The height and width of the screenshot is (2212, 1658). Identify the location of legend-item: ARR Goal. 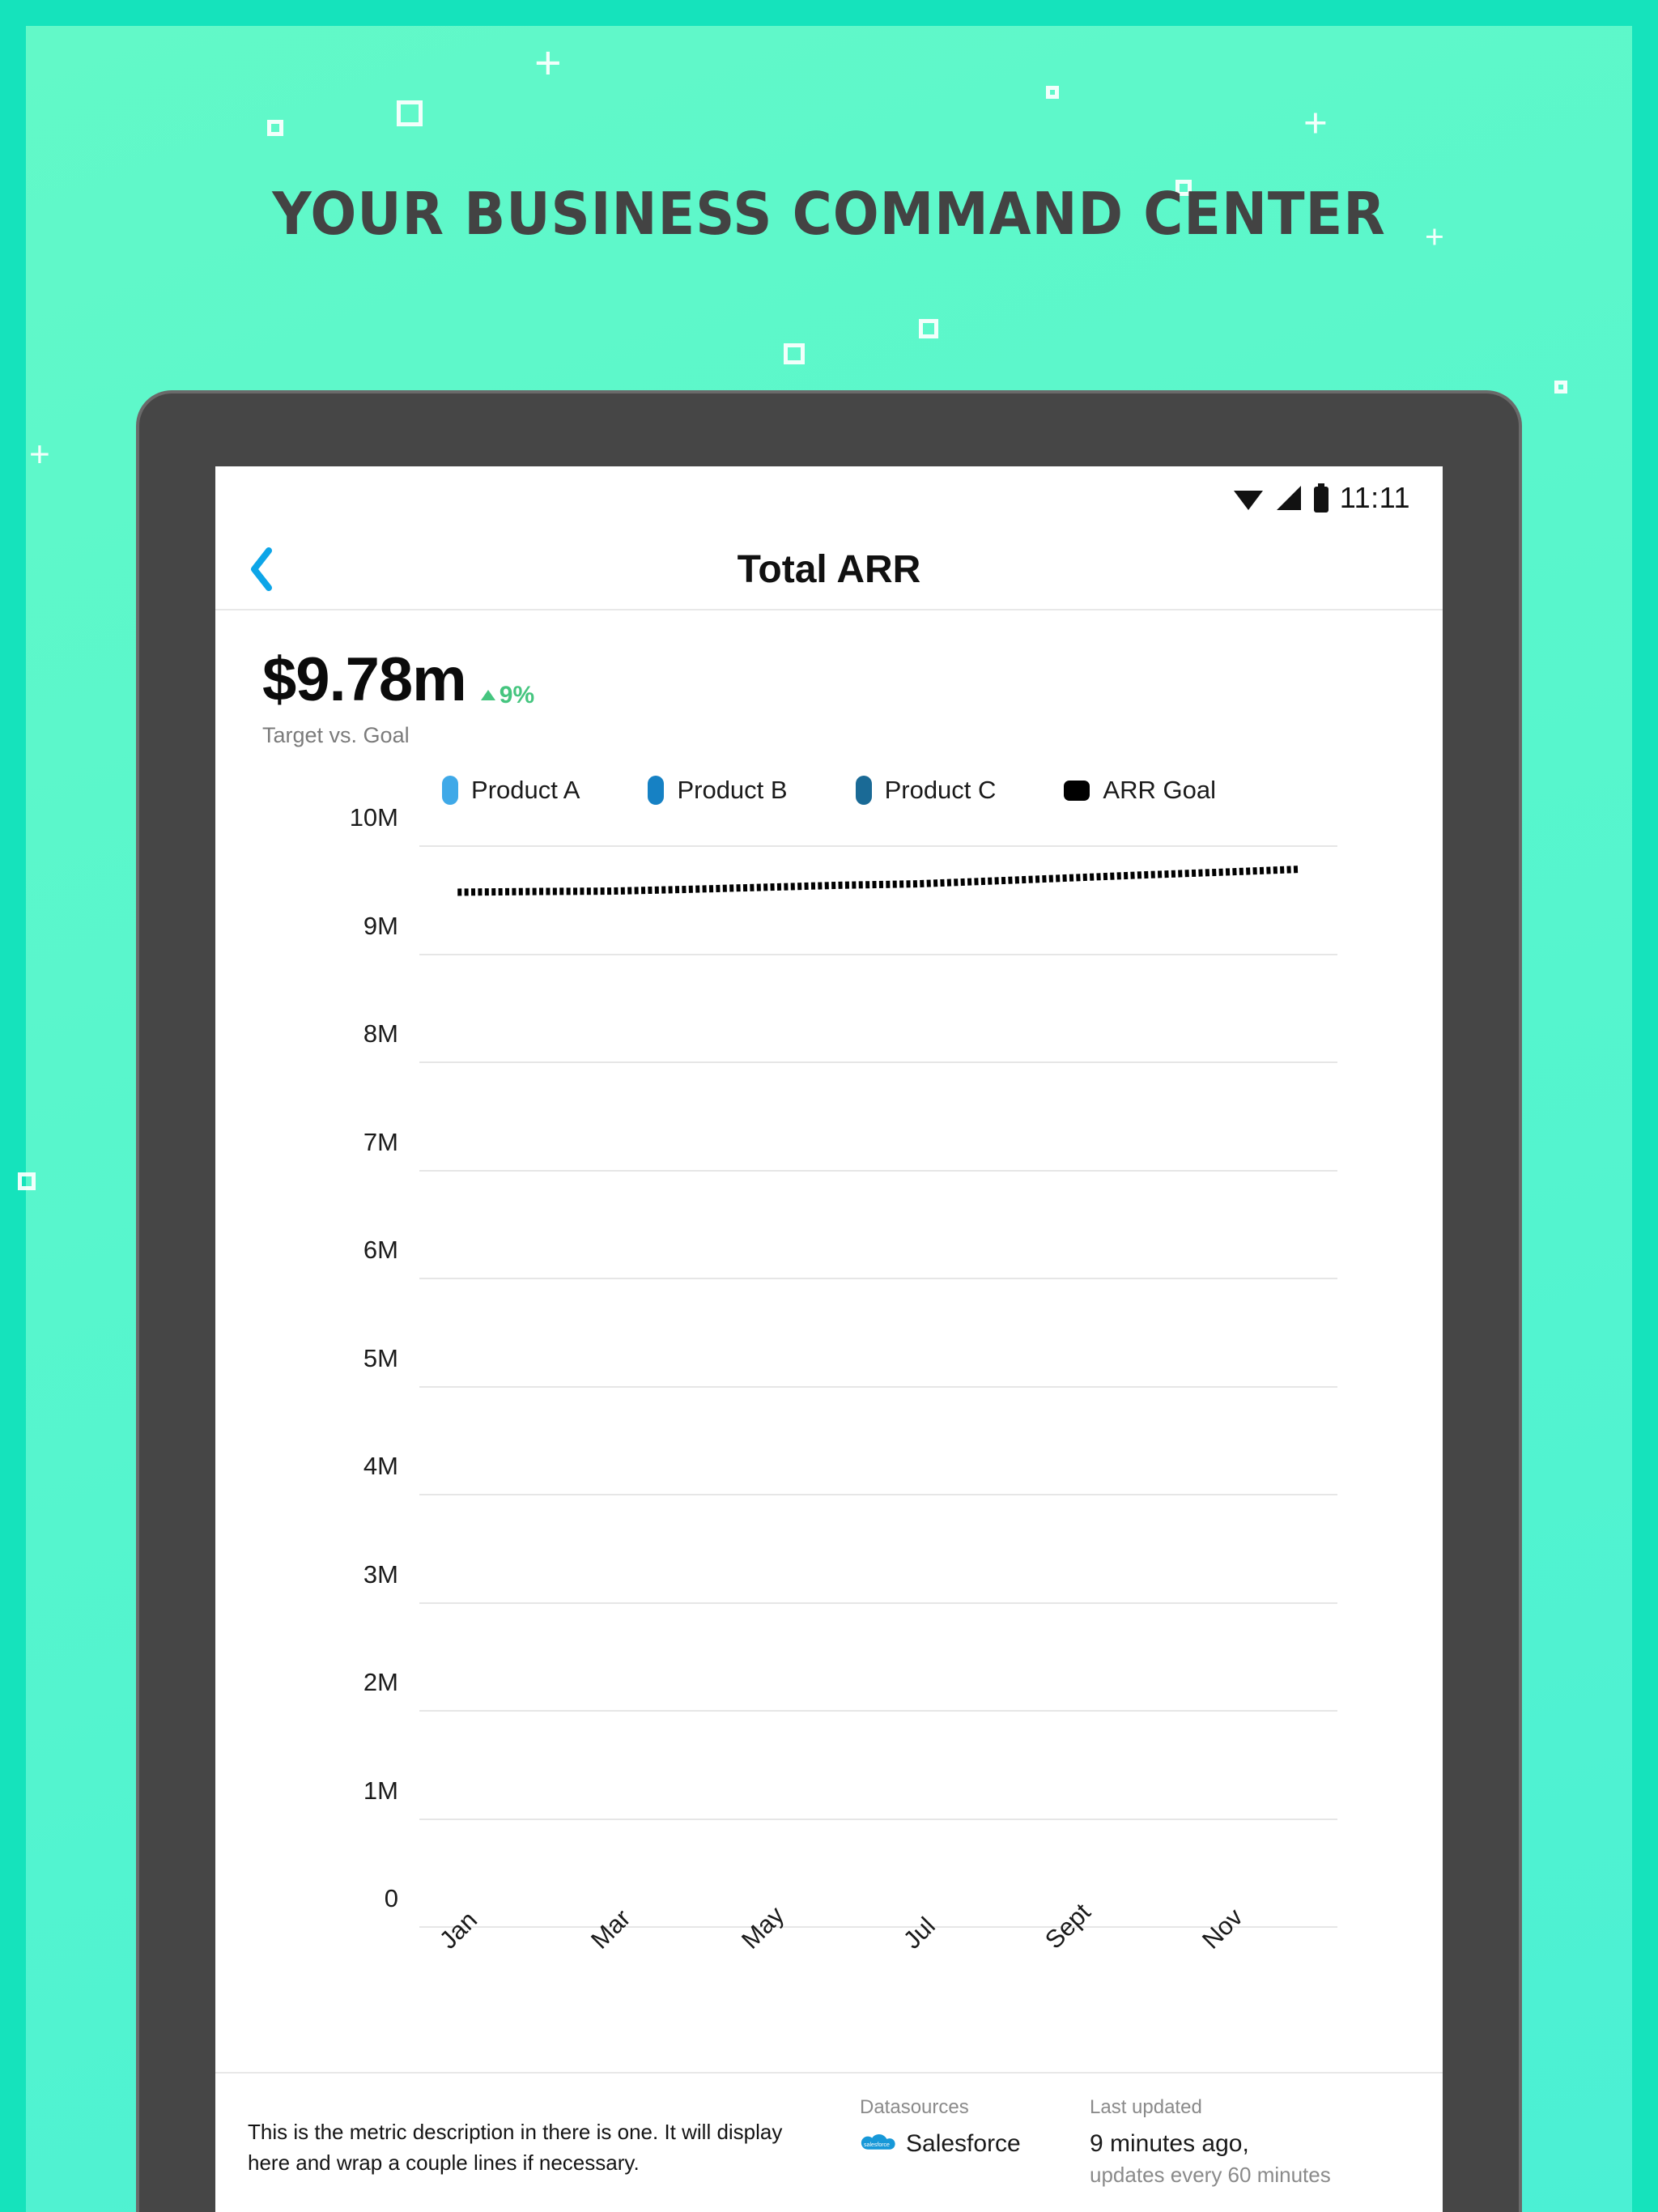
(1140, 791).